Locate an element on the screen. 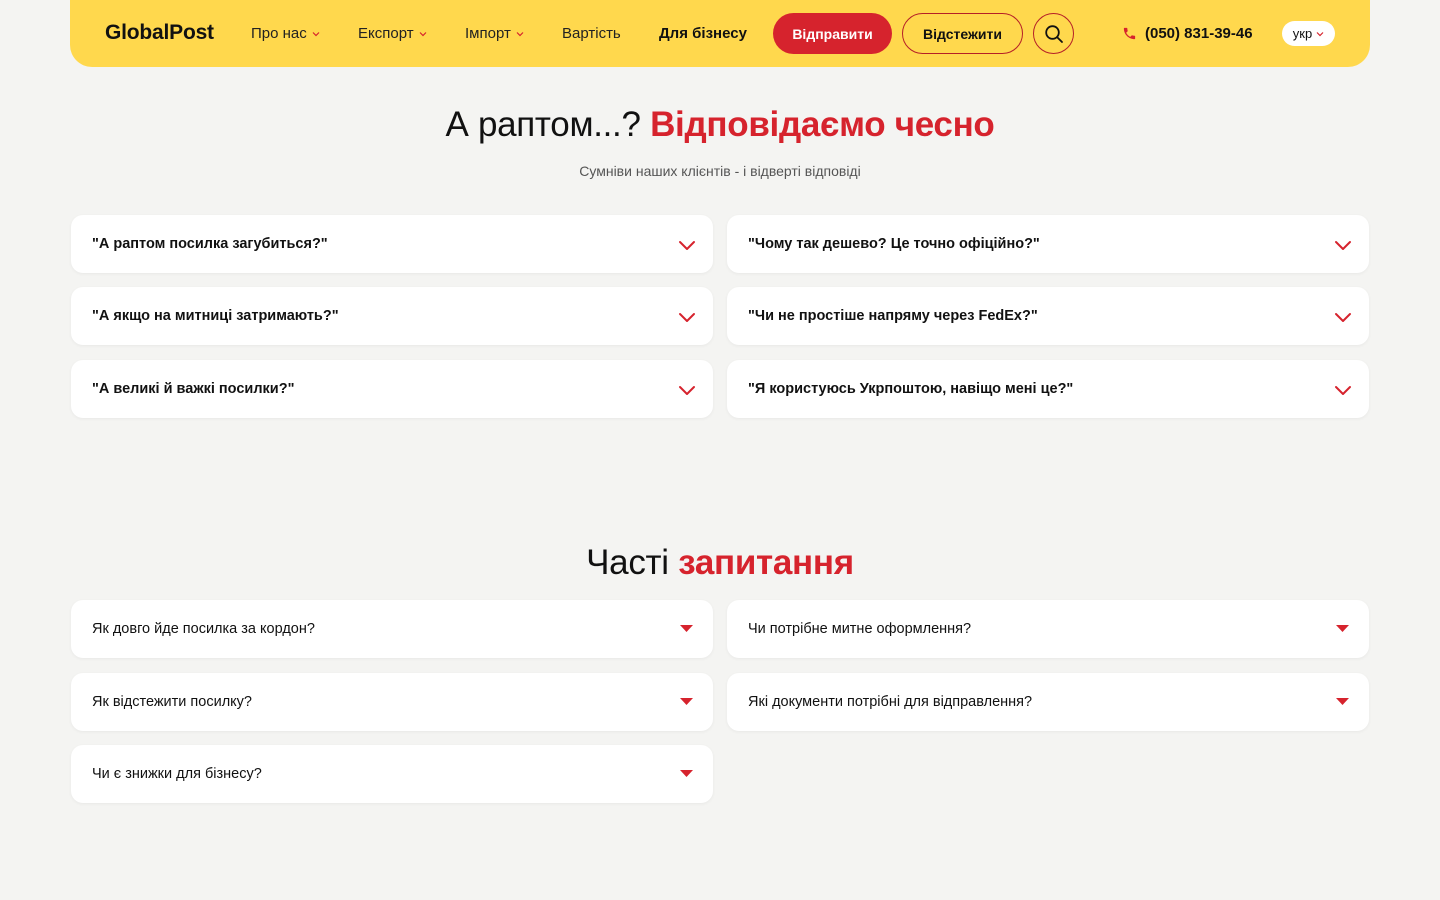  phone-number: (050) 831-39-46 is located at coordinates (1199, 33).